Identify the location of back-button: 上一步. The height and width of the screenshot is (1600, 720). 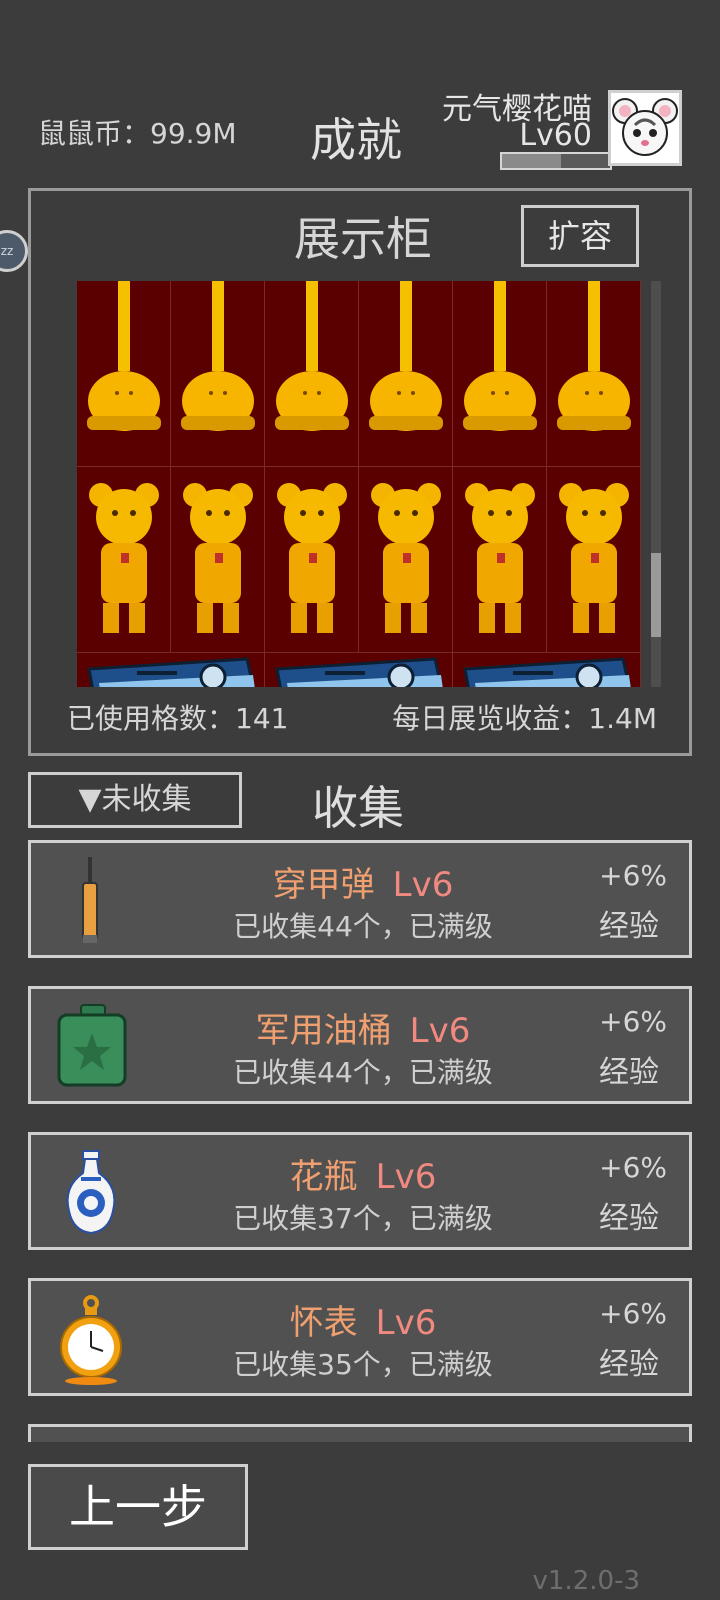
(138, 1507).